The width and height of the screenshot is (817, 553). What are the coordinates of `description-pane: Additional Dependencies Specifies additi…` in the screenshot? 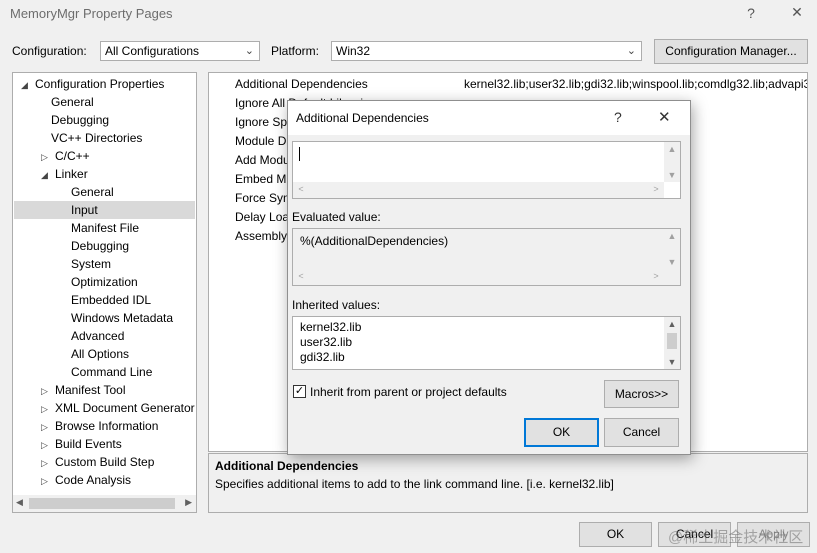 It's located at (508, 483).